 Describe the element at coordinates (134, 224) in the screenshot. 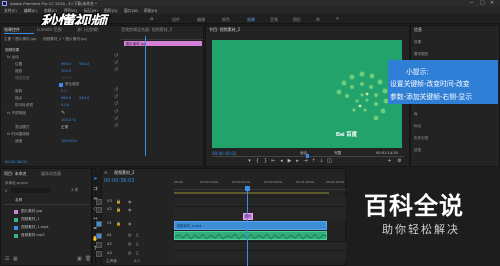

I see `track-header-v1: V1 🔒 ◉` at that location.